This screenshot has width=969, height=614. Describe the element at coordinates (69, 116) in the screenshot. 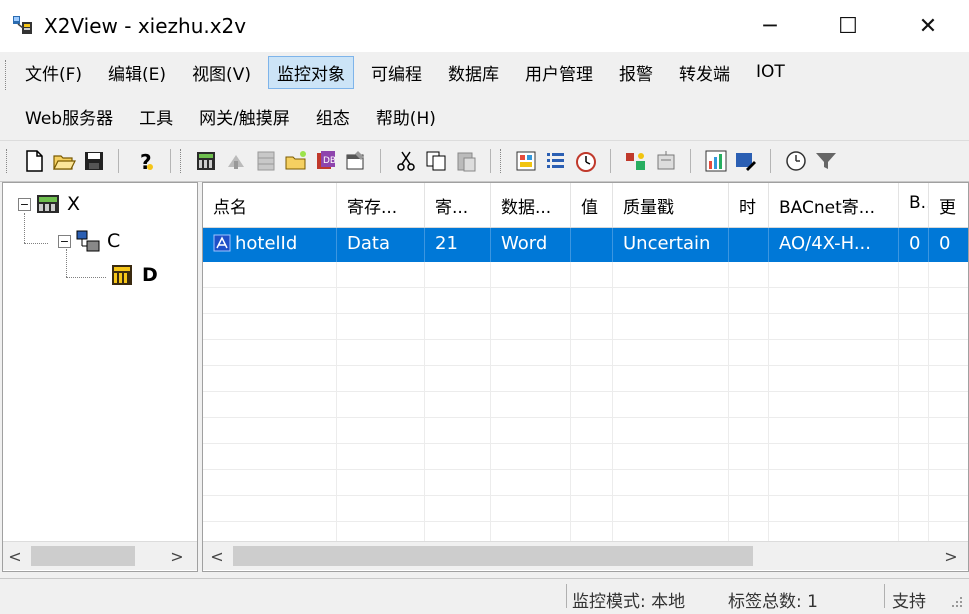

I see `menu-item-row2-0: Web服务器` at that location.